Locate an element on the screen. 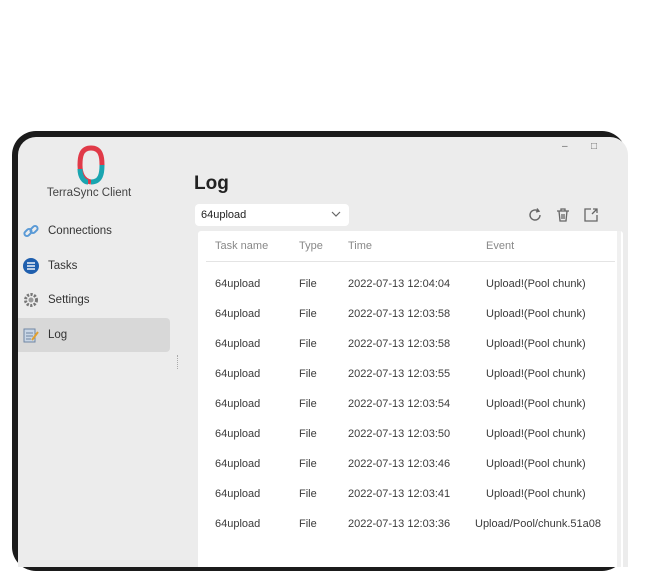 The image size is (648, 571). cell-time: 2022-07-13 12:03:41 is located at coordinates (399, 494).